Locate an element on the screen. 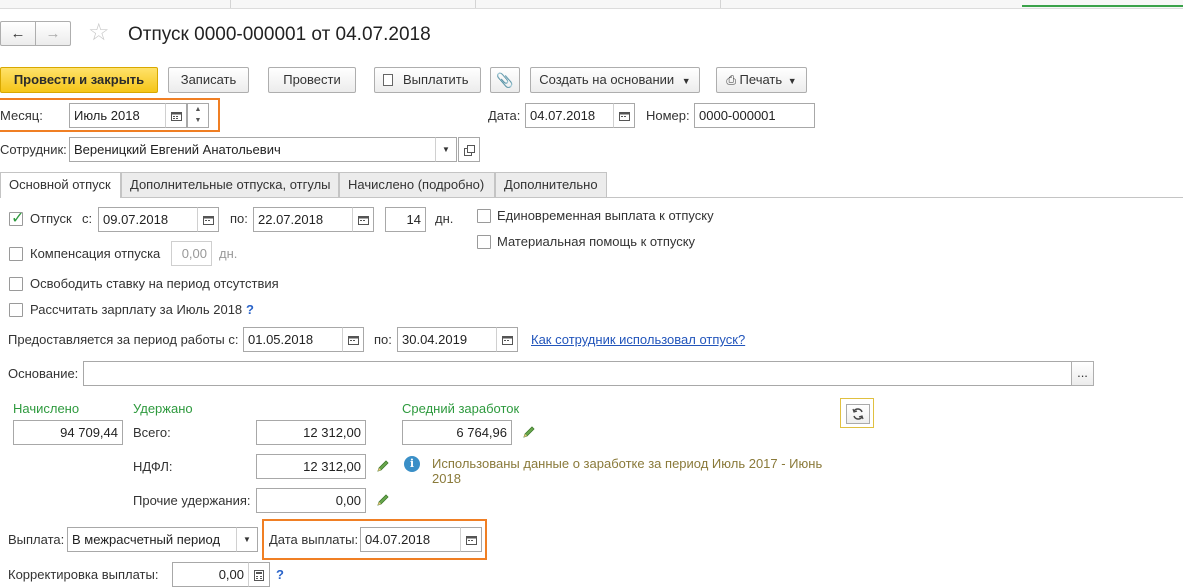  avg-info-text-cont: 2018 is located at coordinates (446, 478).